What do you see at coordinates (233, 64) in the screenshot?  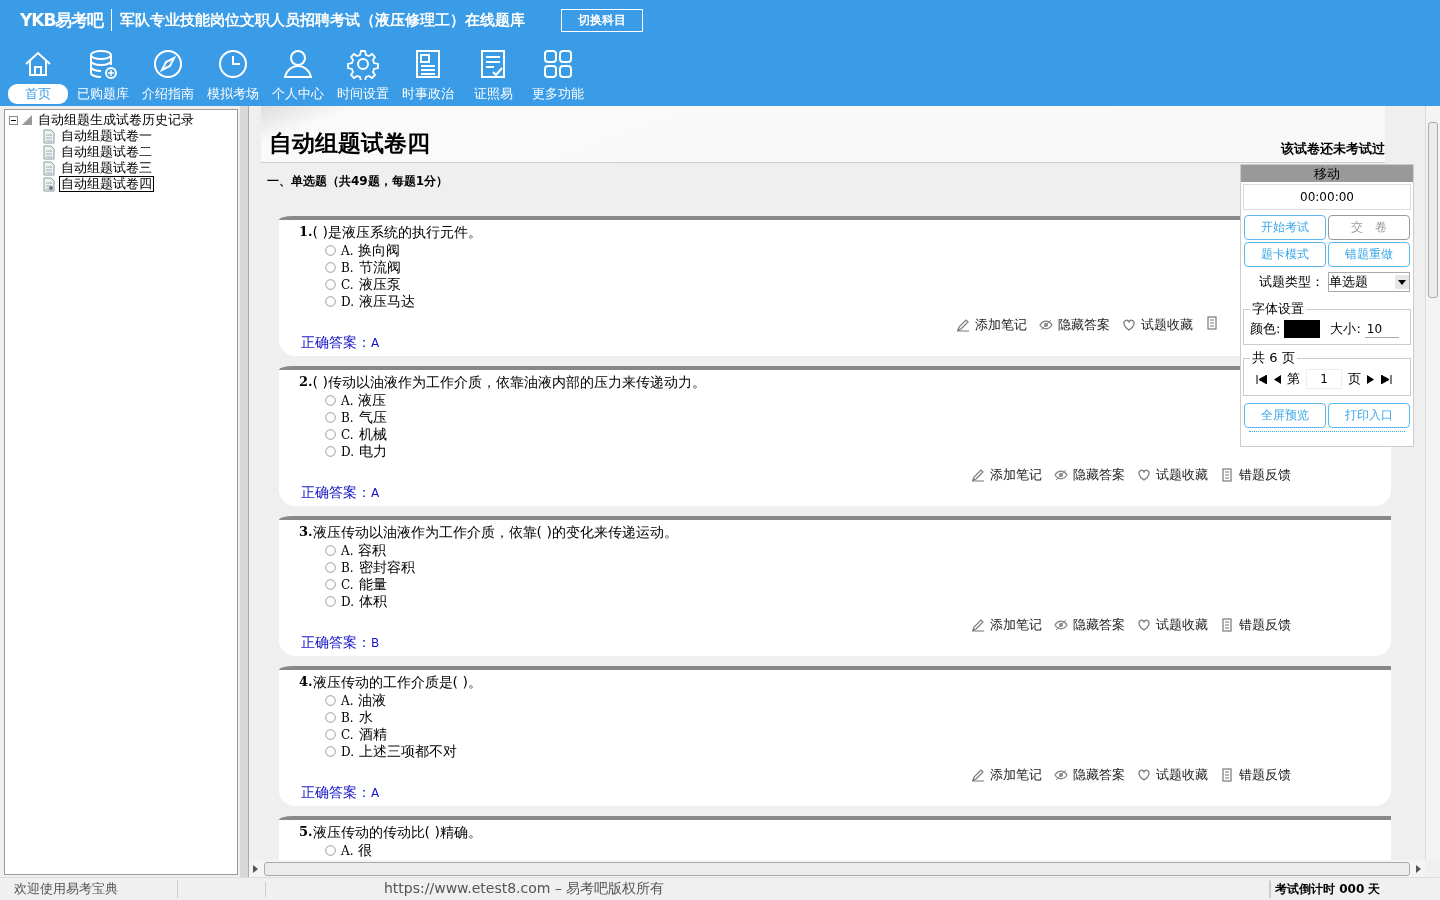 I see `clock-icon` at bounding box center [233, 64].